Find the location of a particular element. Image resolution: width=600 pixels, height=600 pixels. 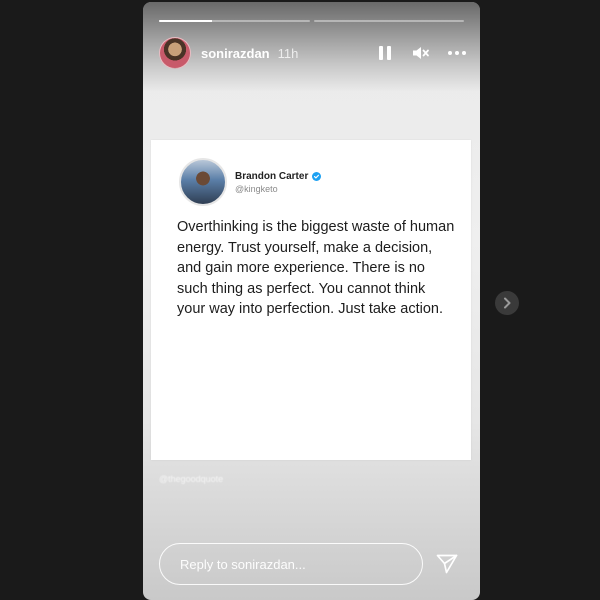

pause-icon is located at coordinates (385, 53).